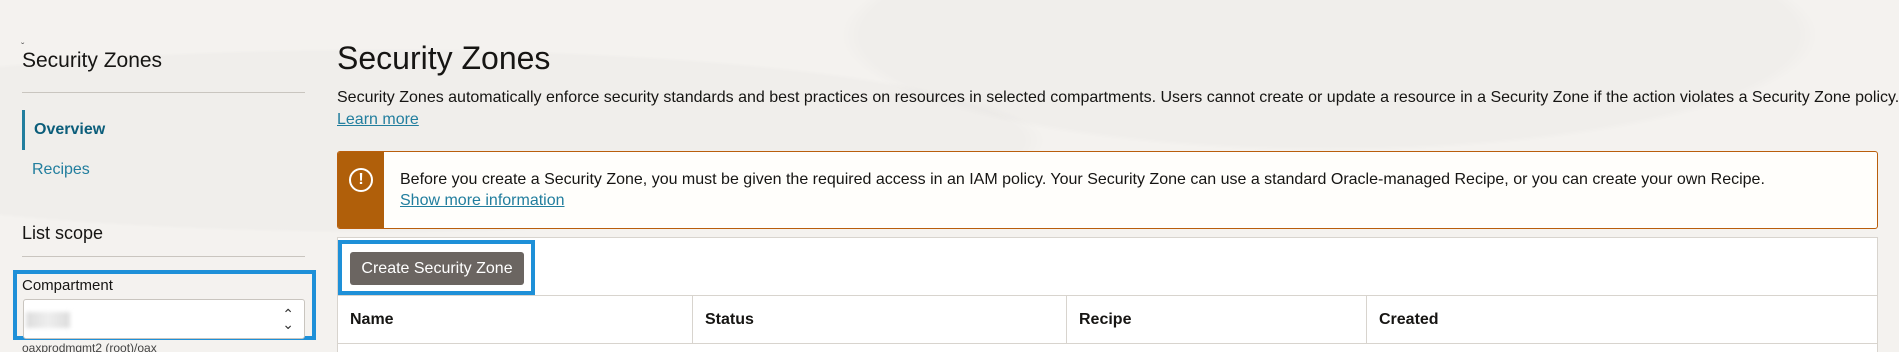 This screenshot has height=352, width=1899. I want to click on collapse-icon: ˇ, so click(22, 47).